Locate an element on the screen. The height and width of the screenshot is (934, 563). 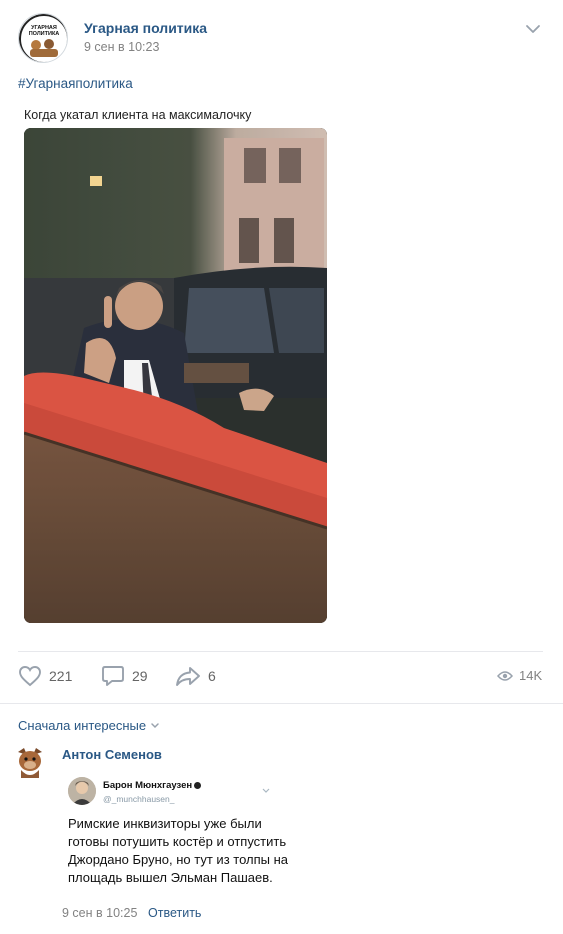
like-button: 221 is located at coordinates (45, 676).